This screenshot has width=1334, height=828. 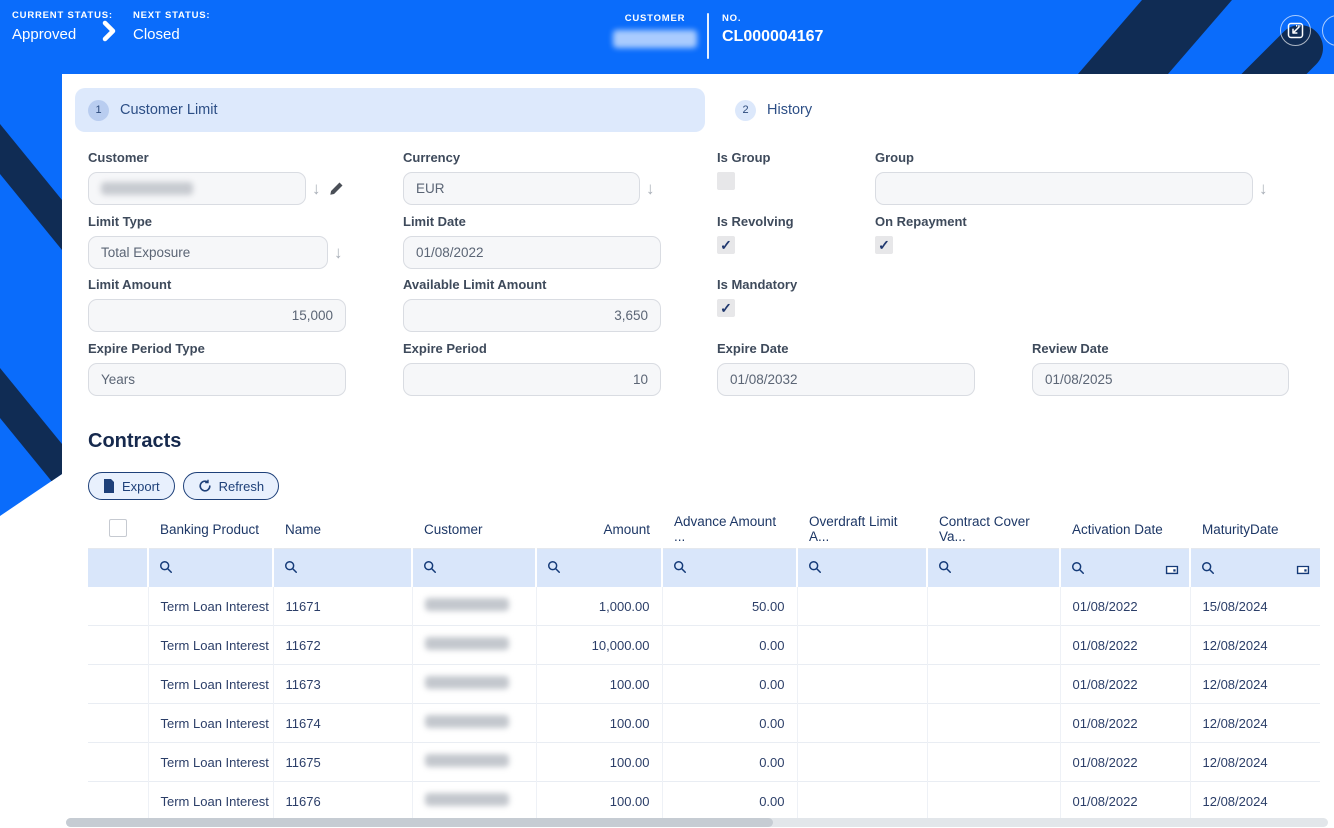 What do you see at coordinates (343, 645) in the screenshot?
I see `cell-name: 11672` at bounding box center [343, 645].